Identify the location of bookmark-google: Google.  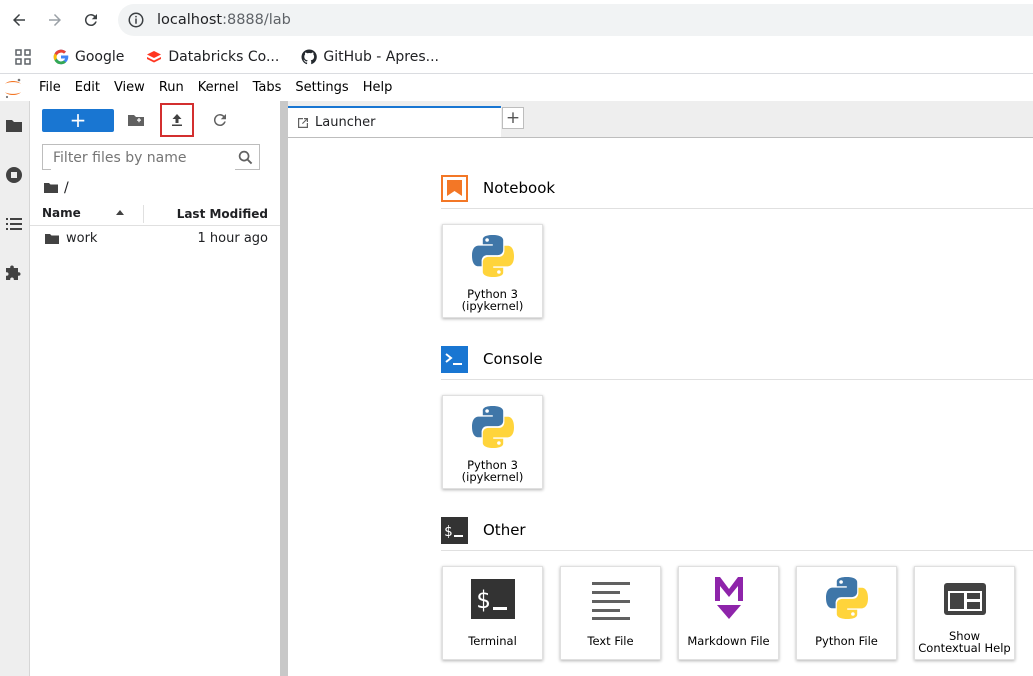
(88, 57).